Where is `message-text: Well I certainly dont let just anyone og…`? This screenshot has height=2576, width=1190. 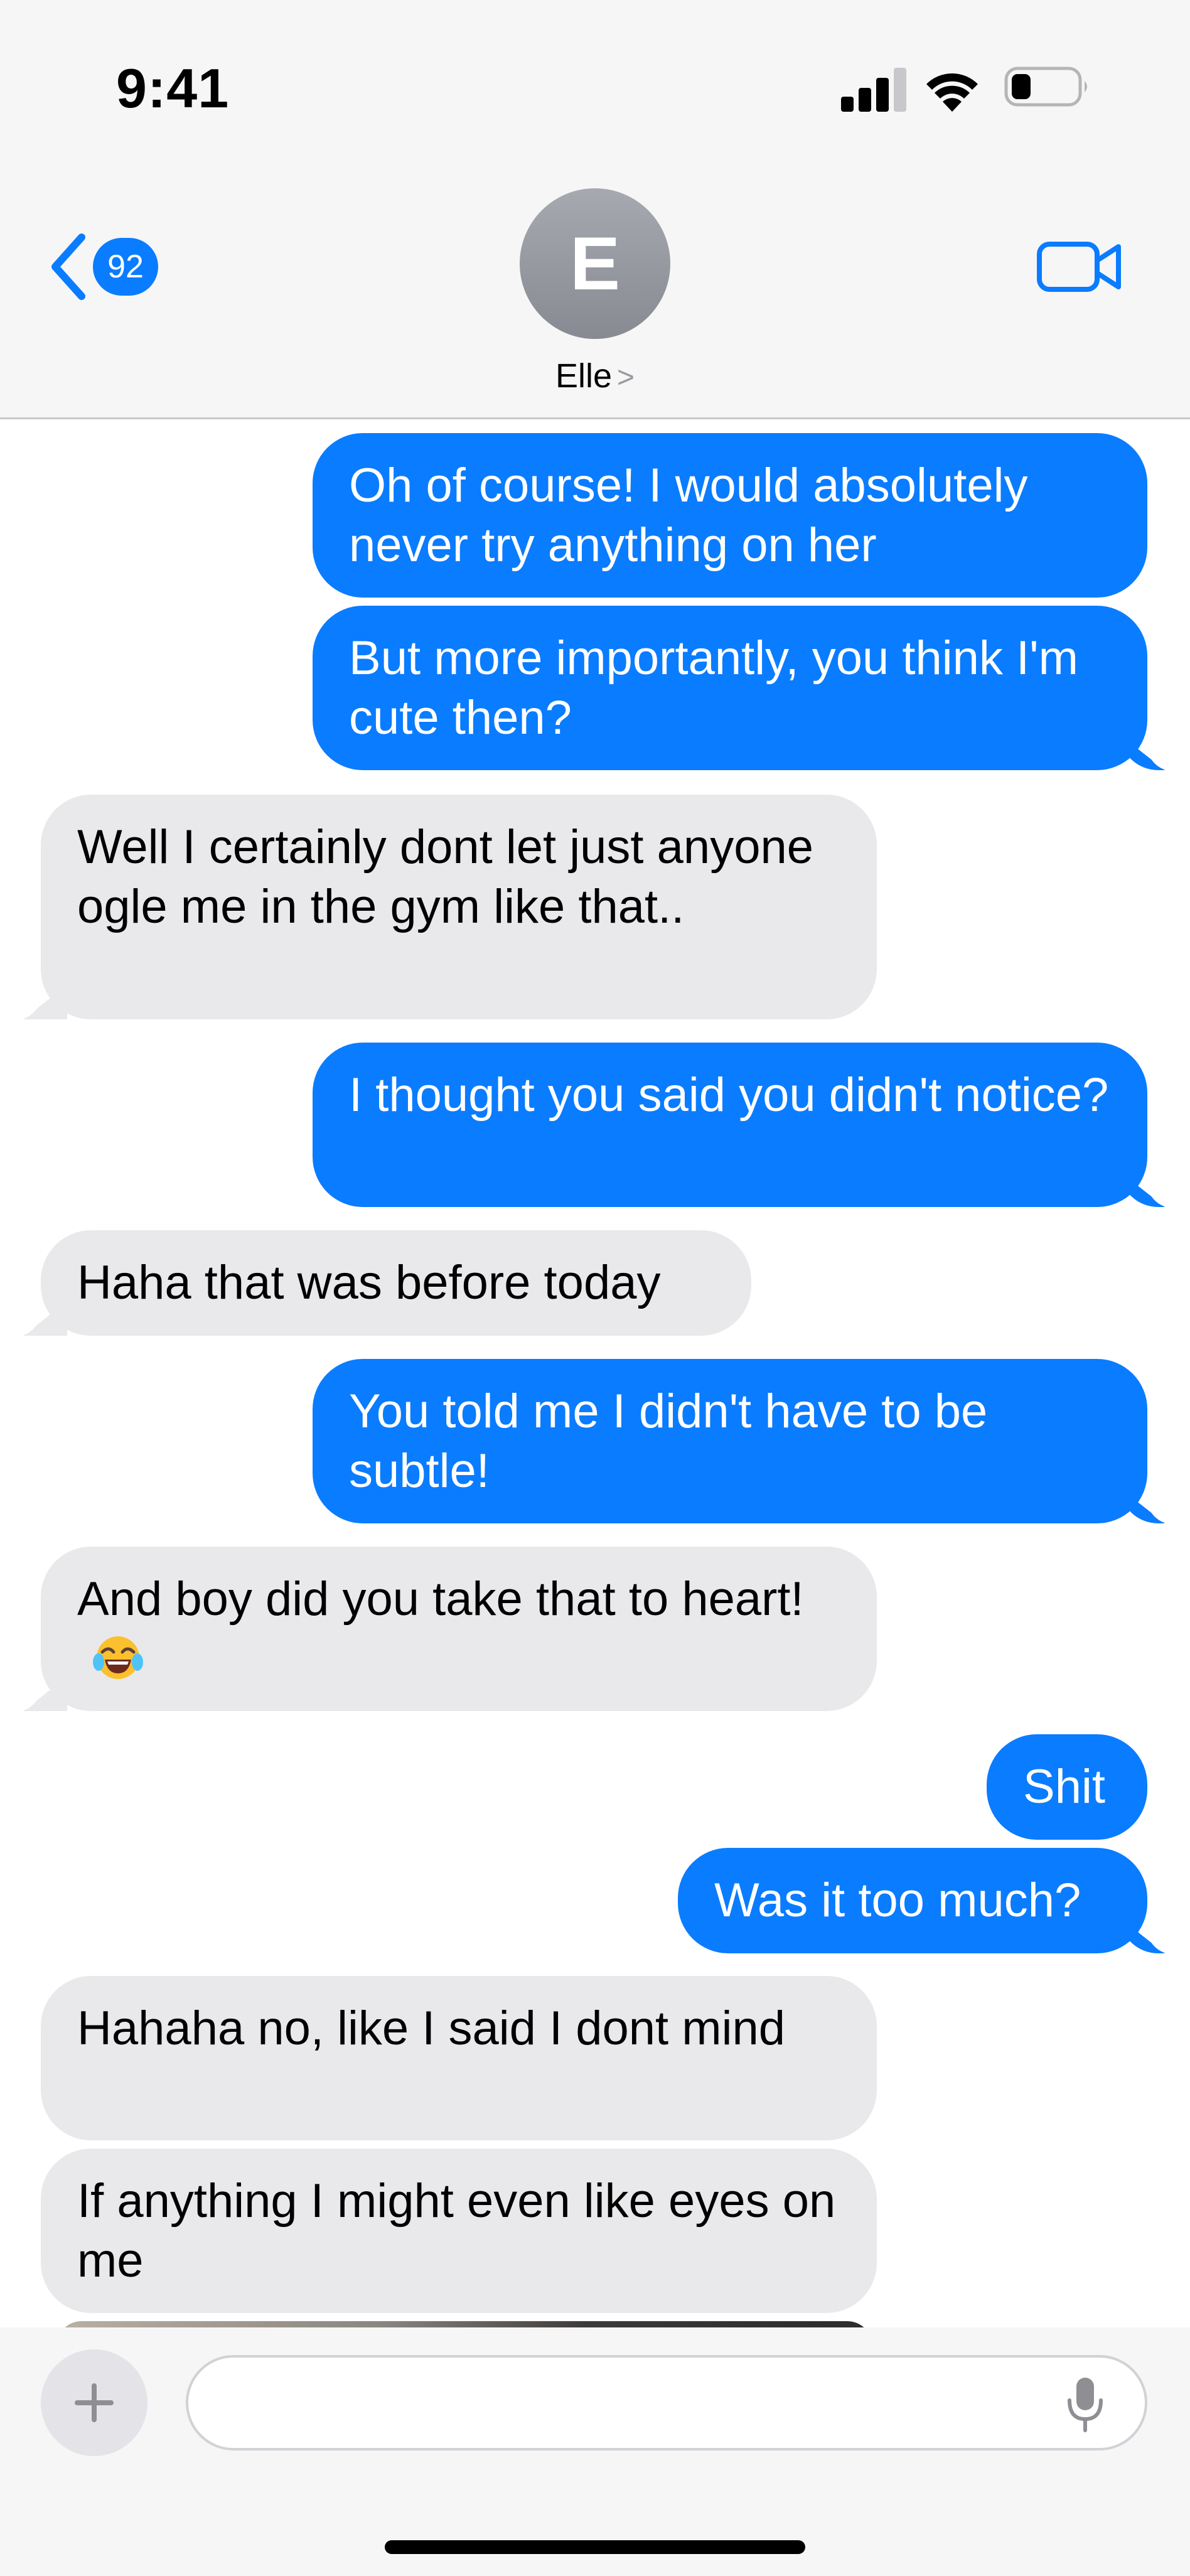 message-text: Well I certainly dont let just anyone og… is located at coordinates (445, 876).